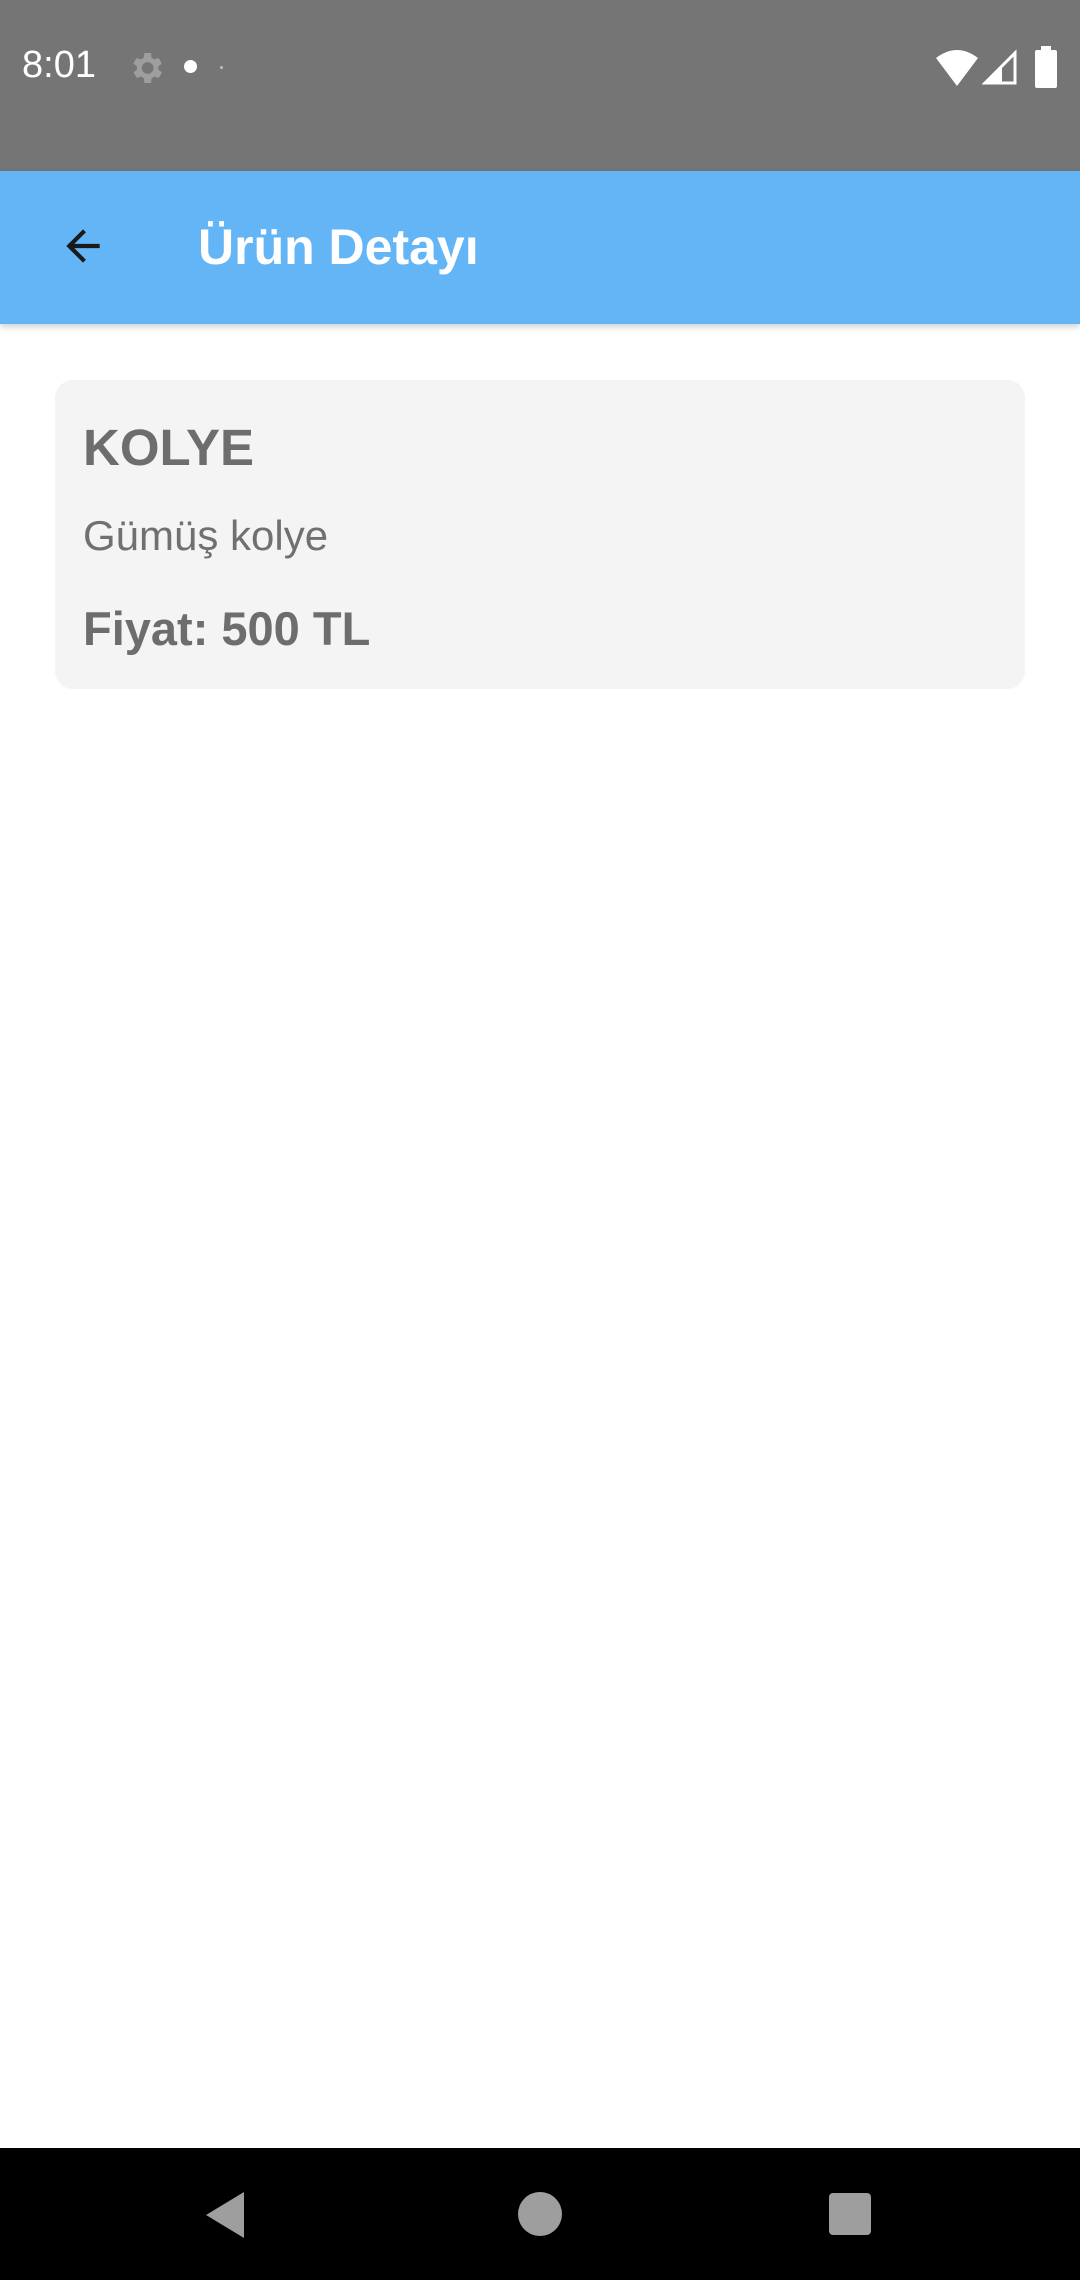 This screenshot has width=1080, height=2280. What do you see at coordinates (957, 68) in the screenshot?
I see `wifi-icon` at bounding box center [957, 68].